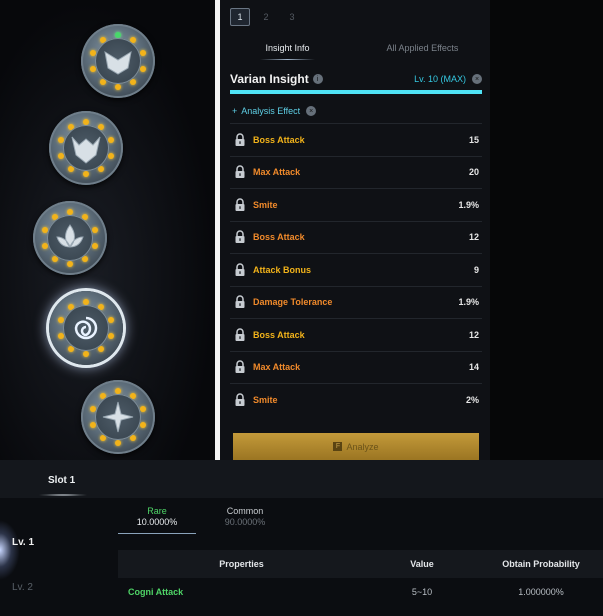  What do you see at coordinates (356, 172) in the screenshot?
I see `effect-row: Max Attack 20` at bounding box center [356, 172].